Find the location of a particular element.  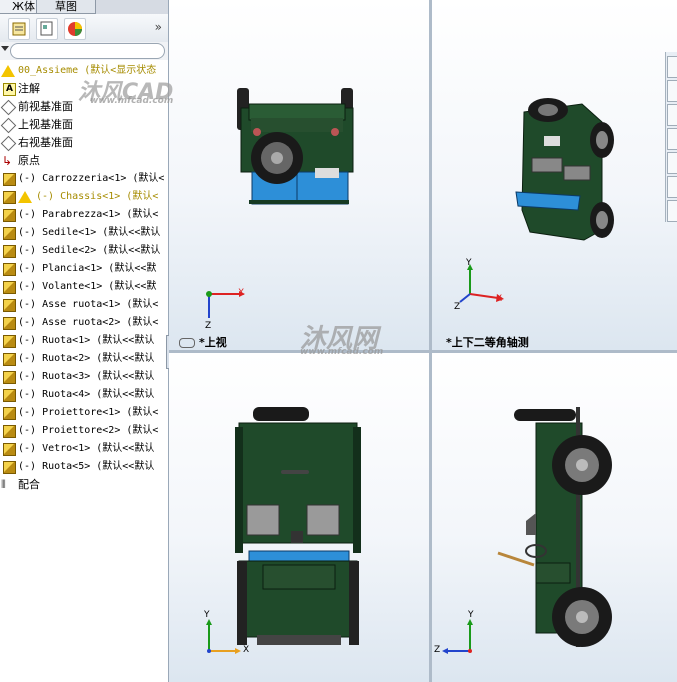

property-manager-icon is located at coordinates (47, 29).